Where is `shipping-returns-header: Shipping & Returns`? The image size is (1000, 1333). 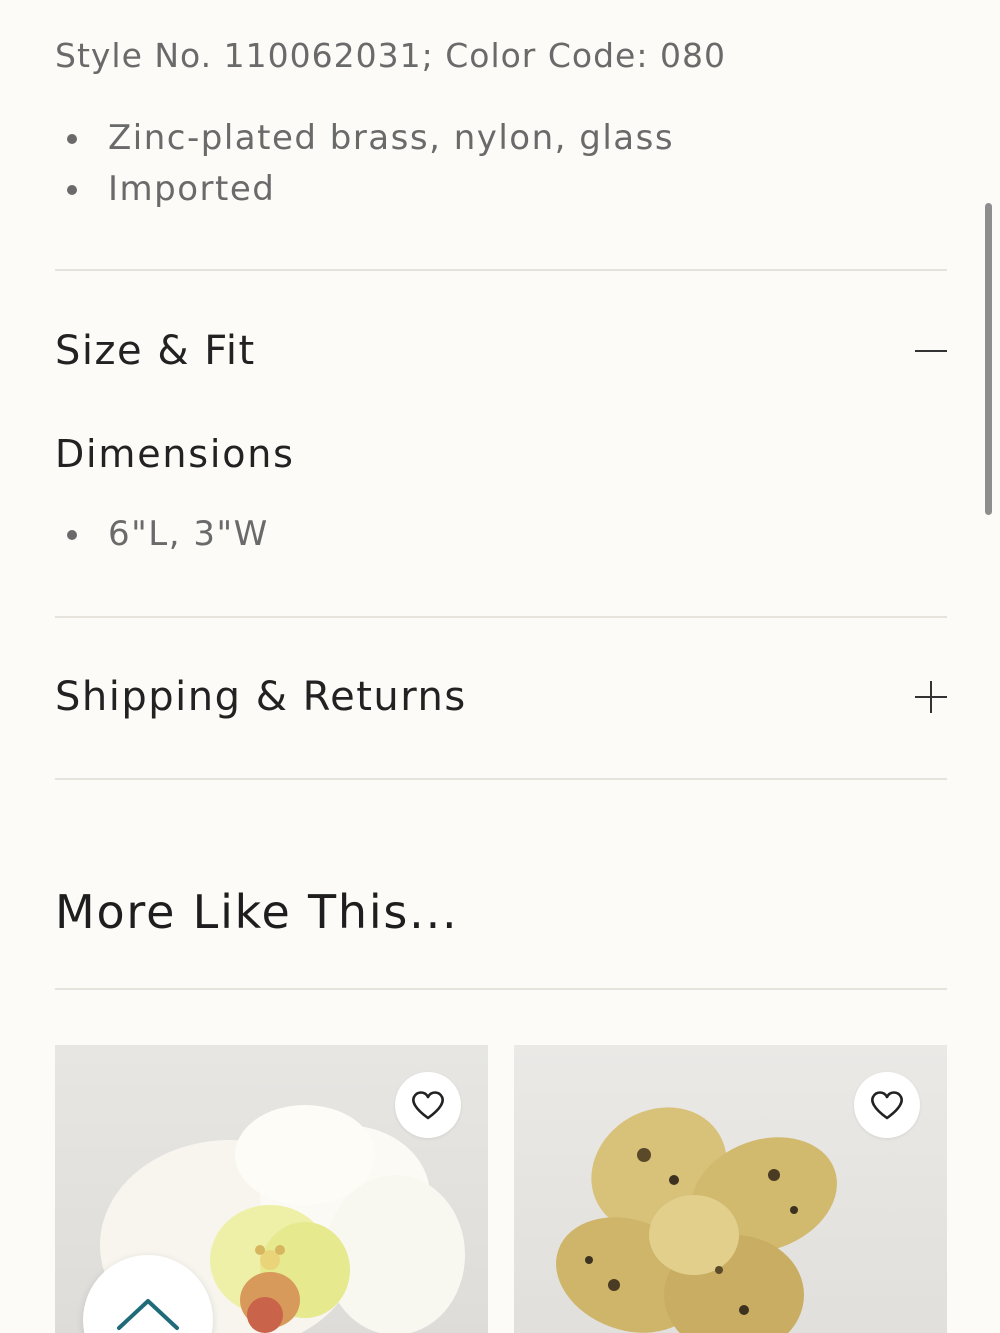 shipping-returns-header: Shipping & Returns is located at coordinates (501, 697).